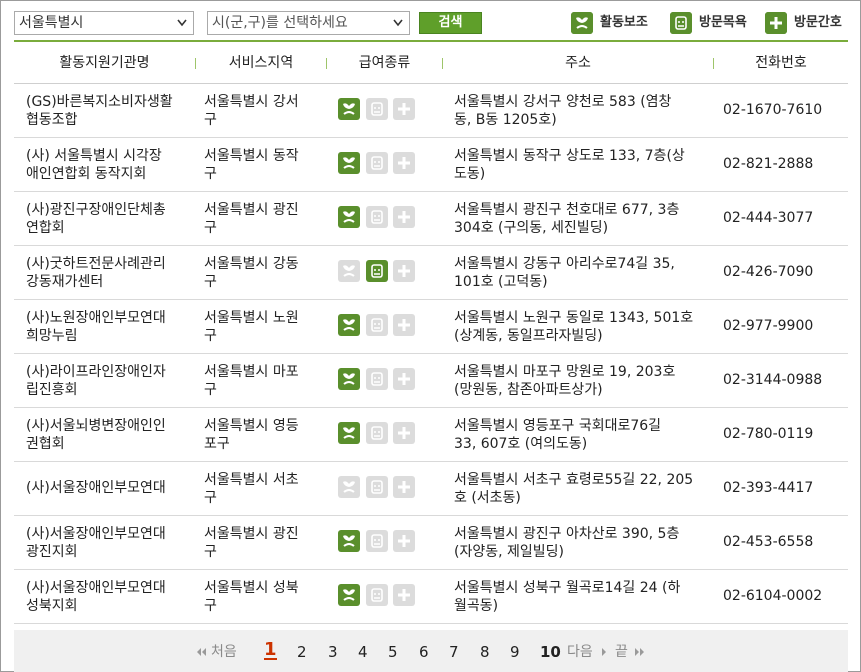 This screenshot has height=672, width=861. I want to click on header-address: 주소, so click(578, 63).